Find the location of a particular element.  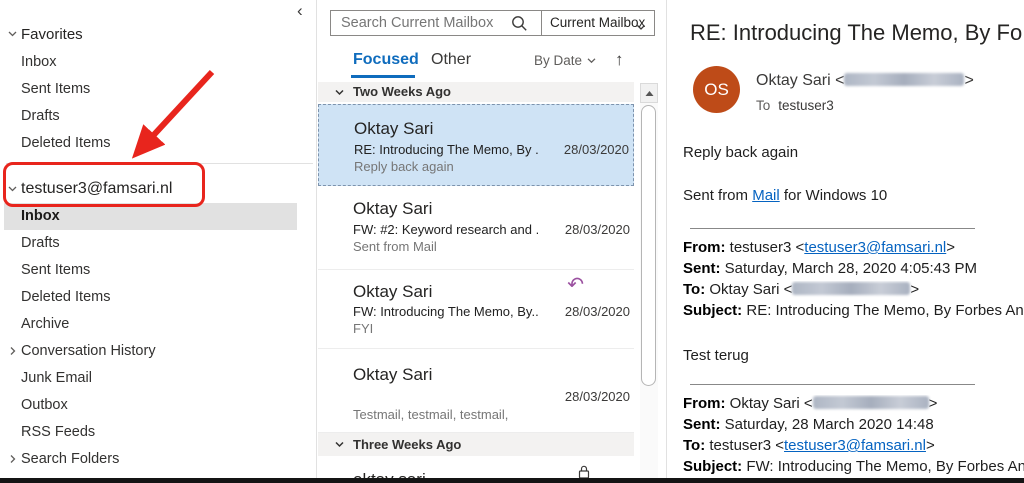

window-bottom-edge is located at coordinates (512, 480).